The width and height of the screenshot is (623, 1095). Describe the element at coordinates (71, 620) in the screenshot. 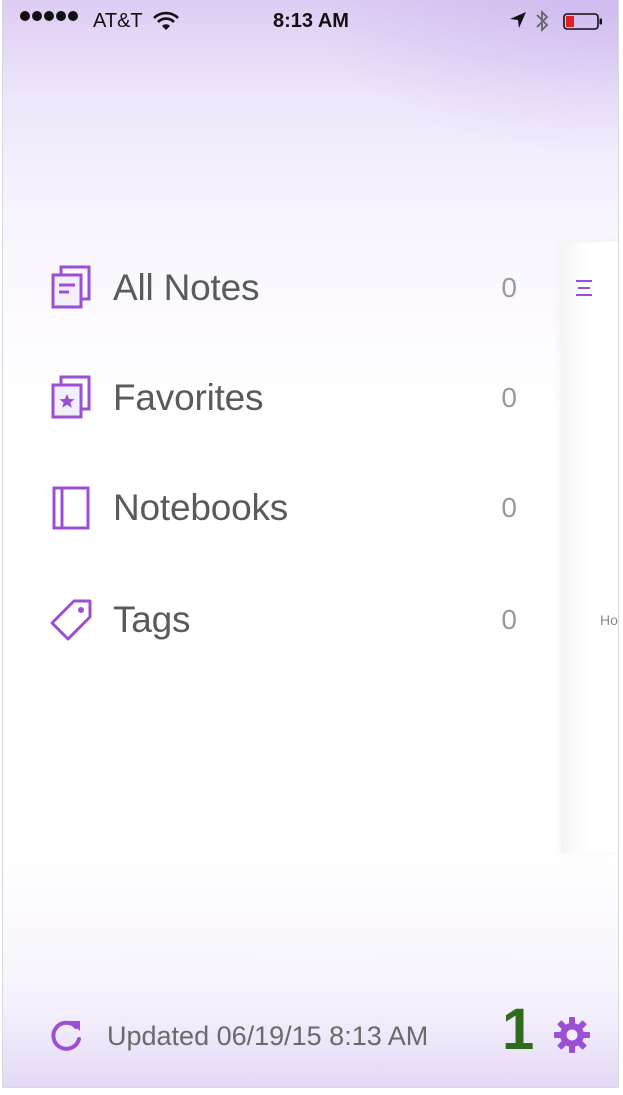

I see `tags-icon` at that location.